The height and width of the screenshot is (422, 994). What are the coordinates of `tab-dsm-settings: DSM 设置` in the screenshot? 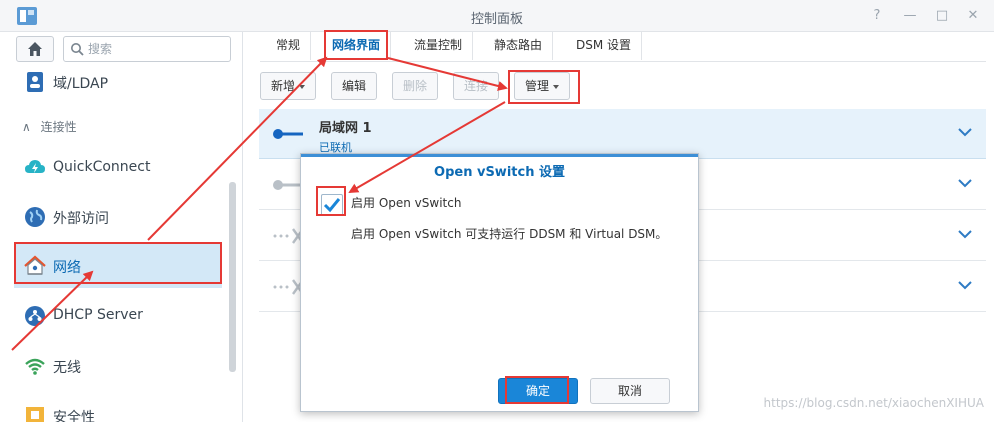 It's located at (604, 46).